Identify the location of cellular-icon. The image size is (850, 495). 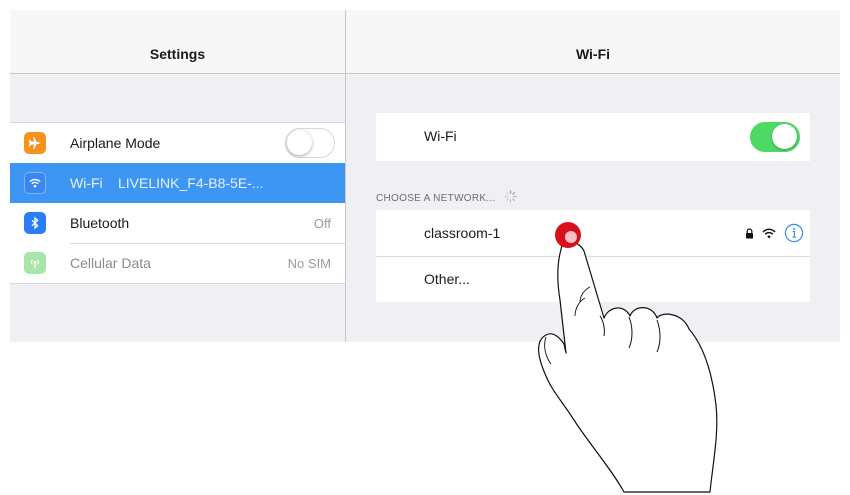
(35, 263).